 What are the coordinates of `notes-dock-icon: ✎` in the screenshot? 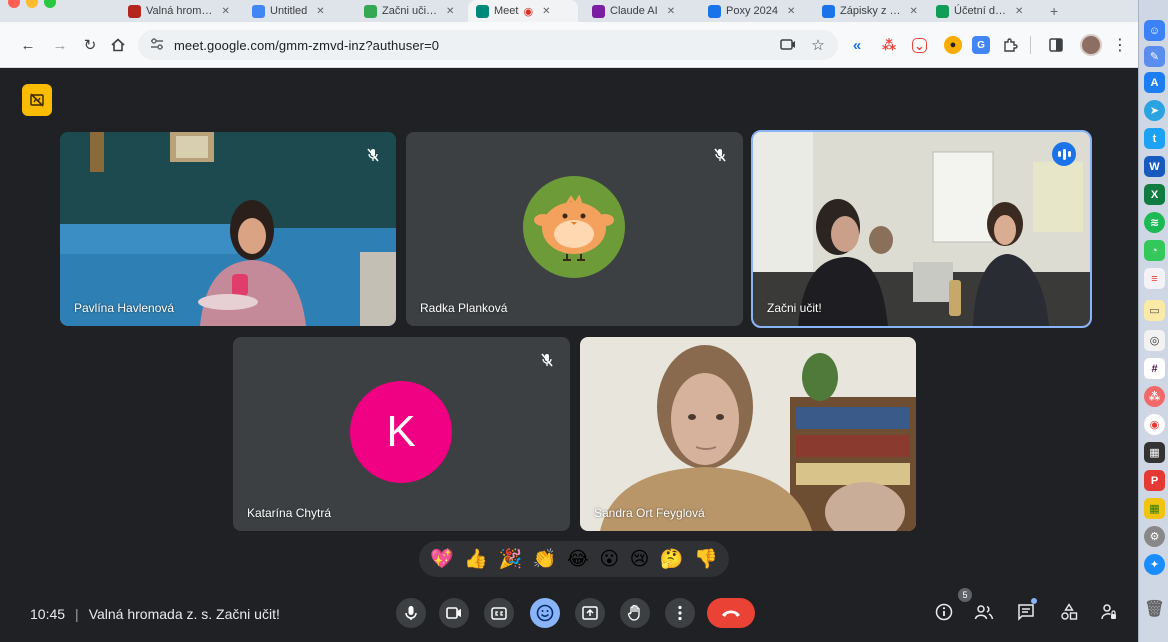 It's located at (1154, 56).